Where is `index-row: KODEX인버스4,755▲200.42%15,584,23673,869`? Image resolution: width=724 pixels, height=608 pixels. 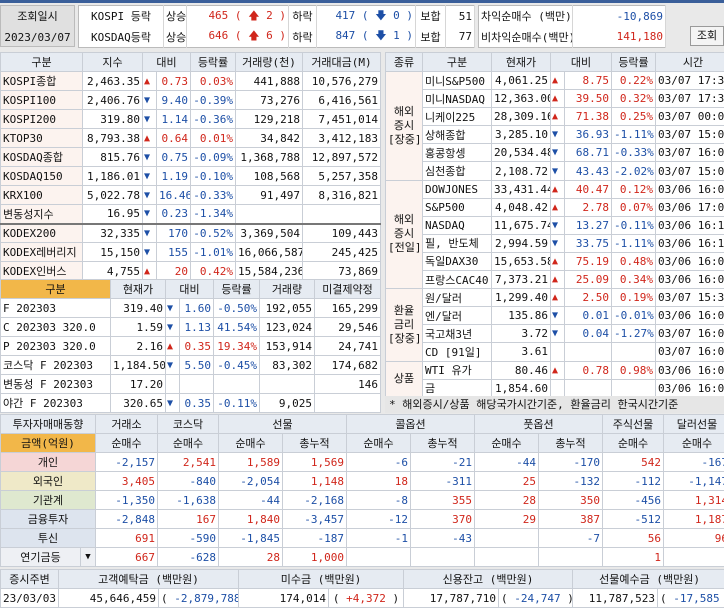 index-row: KODEX인버스4,755▲200.42%15,584,23673,869 is located at coordinates (191, 271).